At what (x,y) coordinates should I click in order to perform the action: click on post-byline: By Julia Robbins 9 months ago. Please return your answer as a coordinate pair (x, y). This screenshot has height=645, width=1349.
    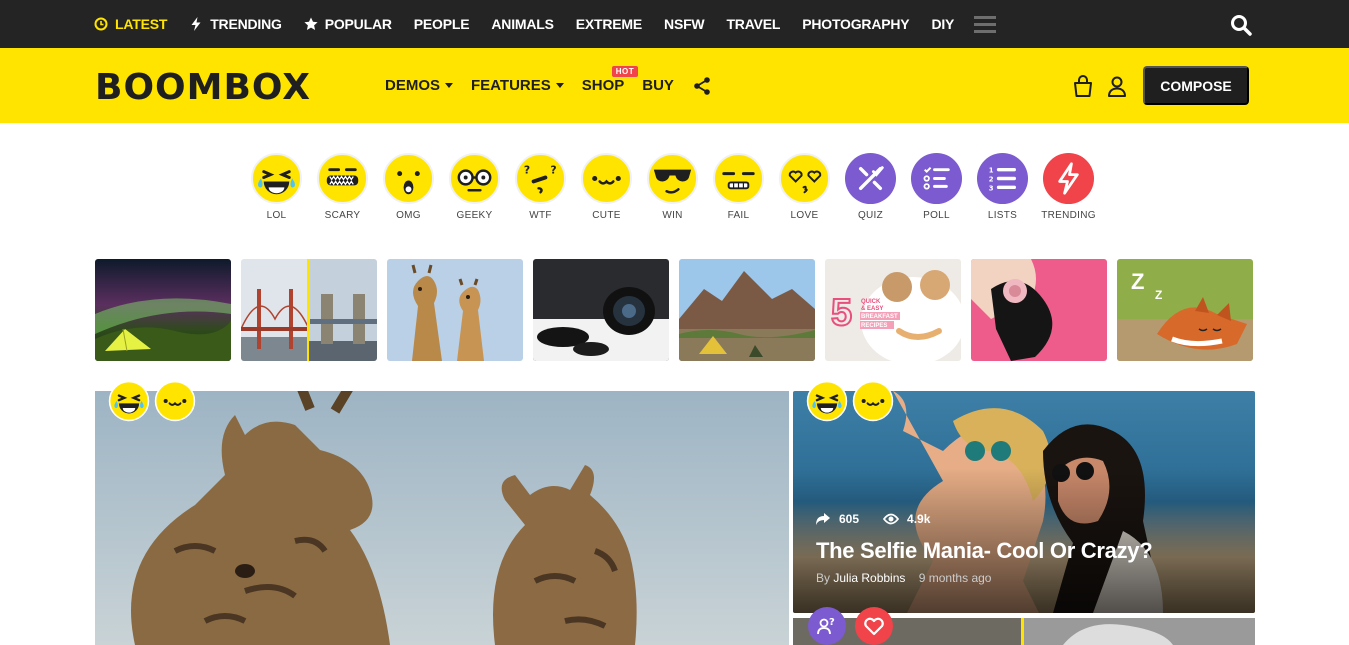
    Looking at the image, I should click on (903, 578).